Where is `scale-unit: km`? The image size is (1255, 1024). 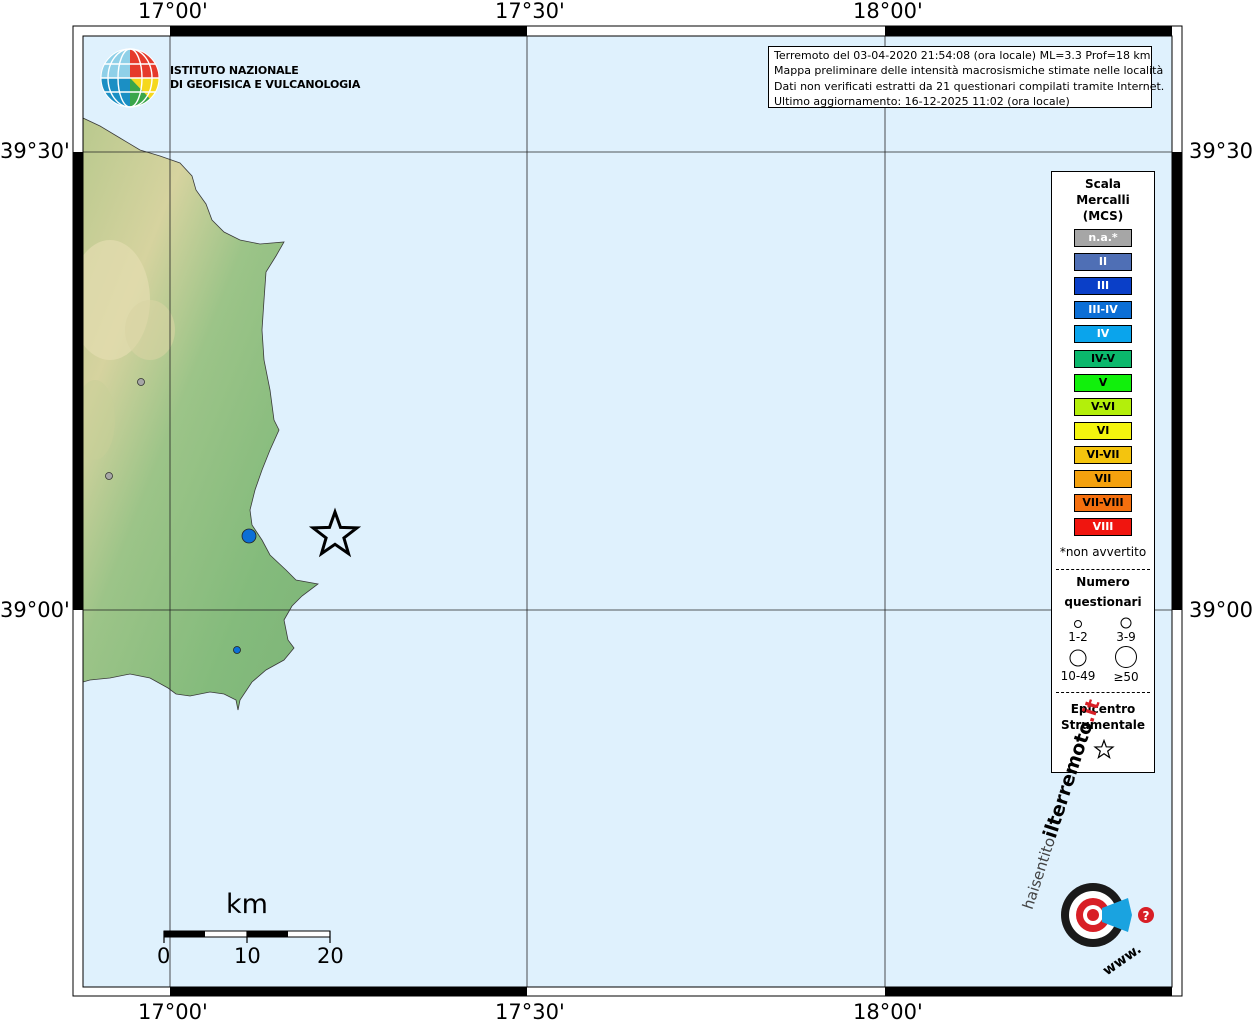 scale-unit: km is located at coordinates (247, 904).